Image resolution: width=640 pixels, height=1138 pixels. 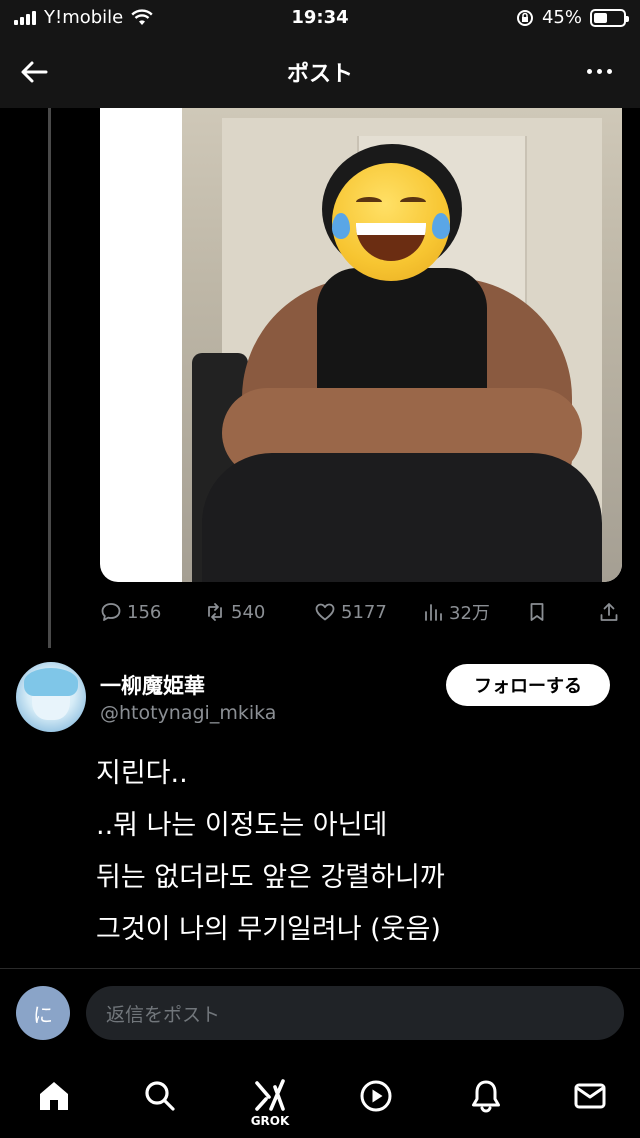 What do you see at coordinates (270, 1121) in the screenshot?
I see `grok-label: GROK` at bounding box center [270, 1121].